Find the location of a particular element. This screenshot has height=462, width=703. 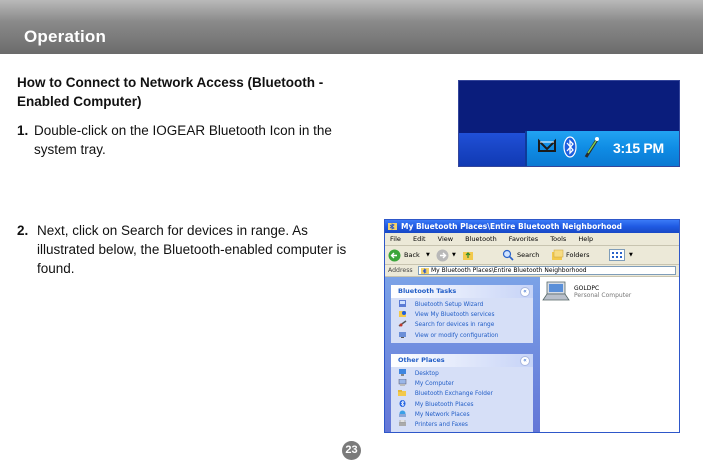

device-type: Personal Computer is located at coordinates (603, 295).